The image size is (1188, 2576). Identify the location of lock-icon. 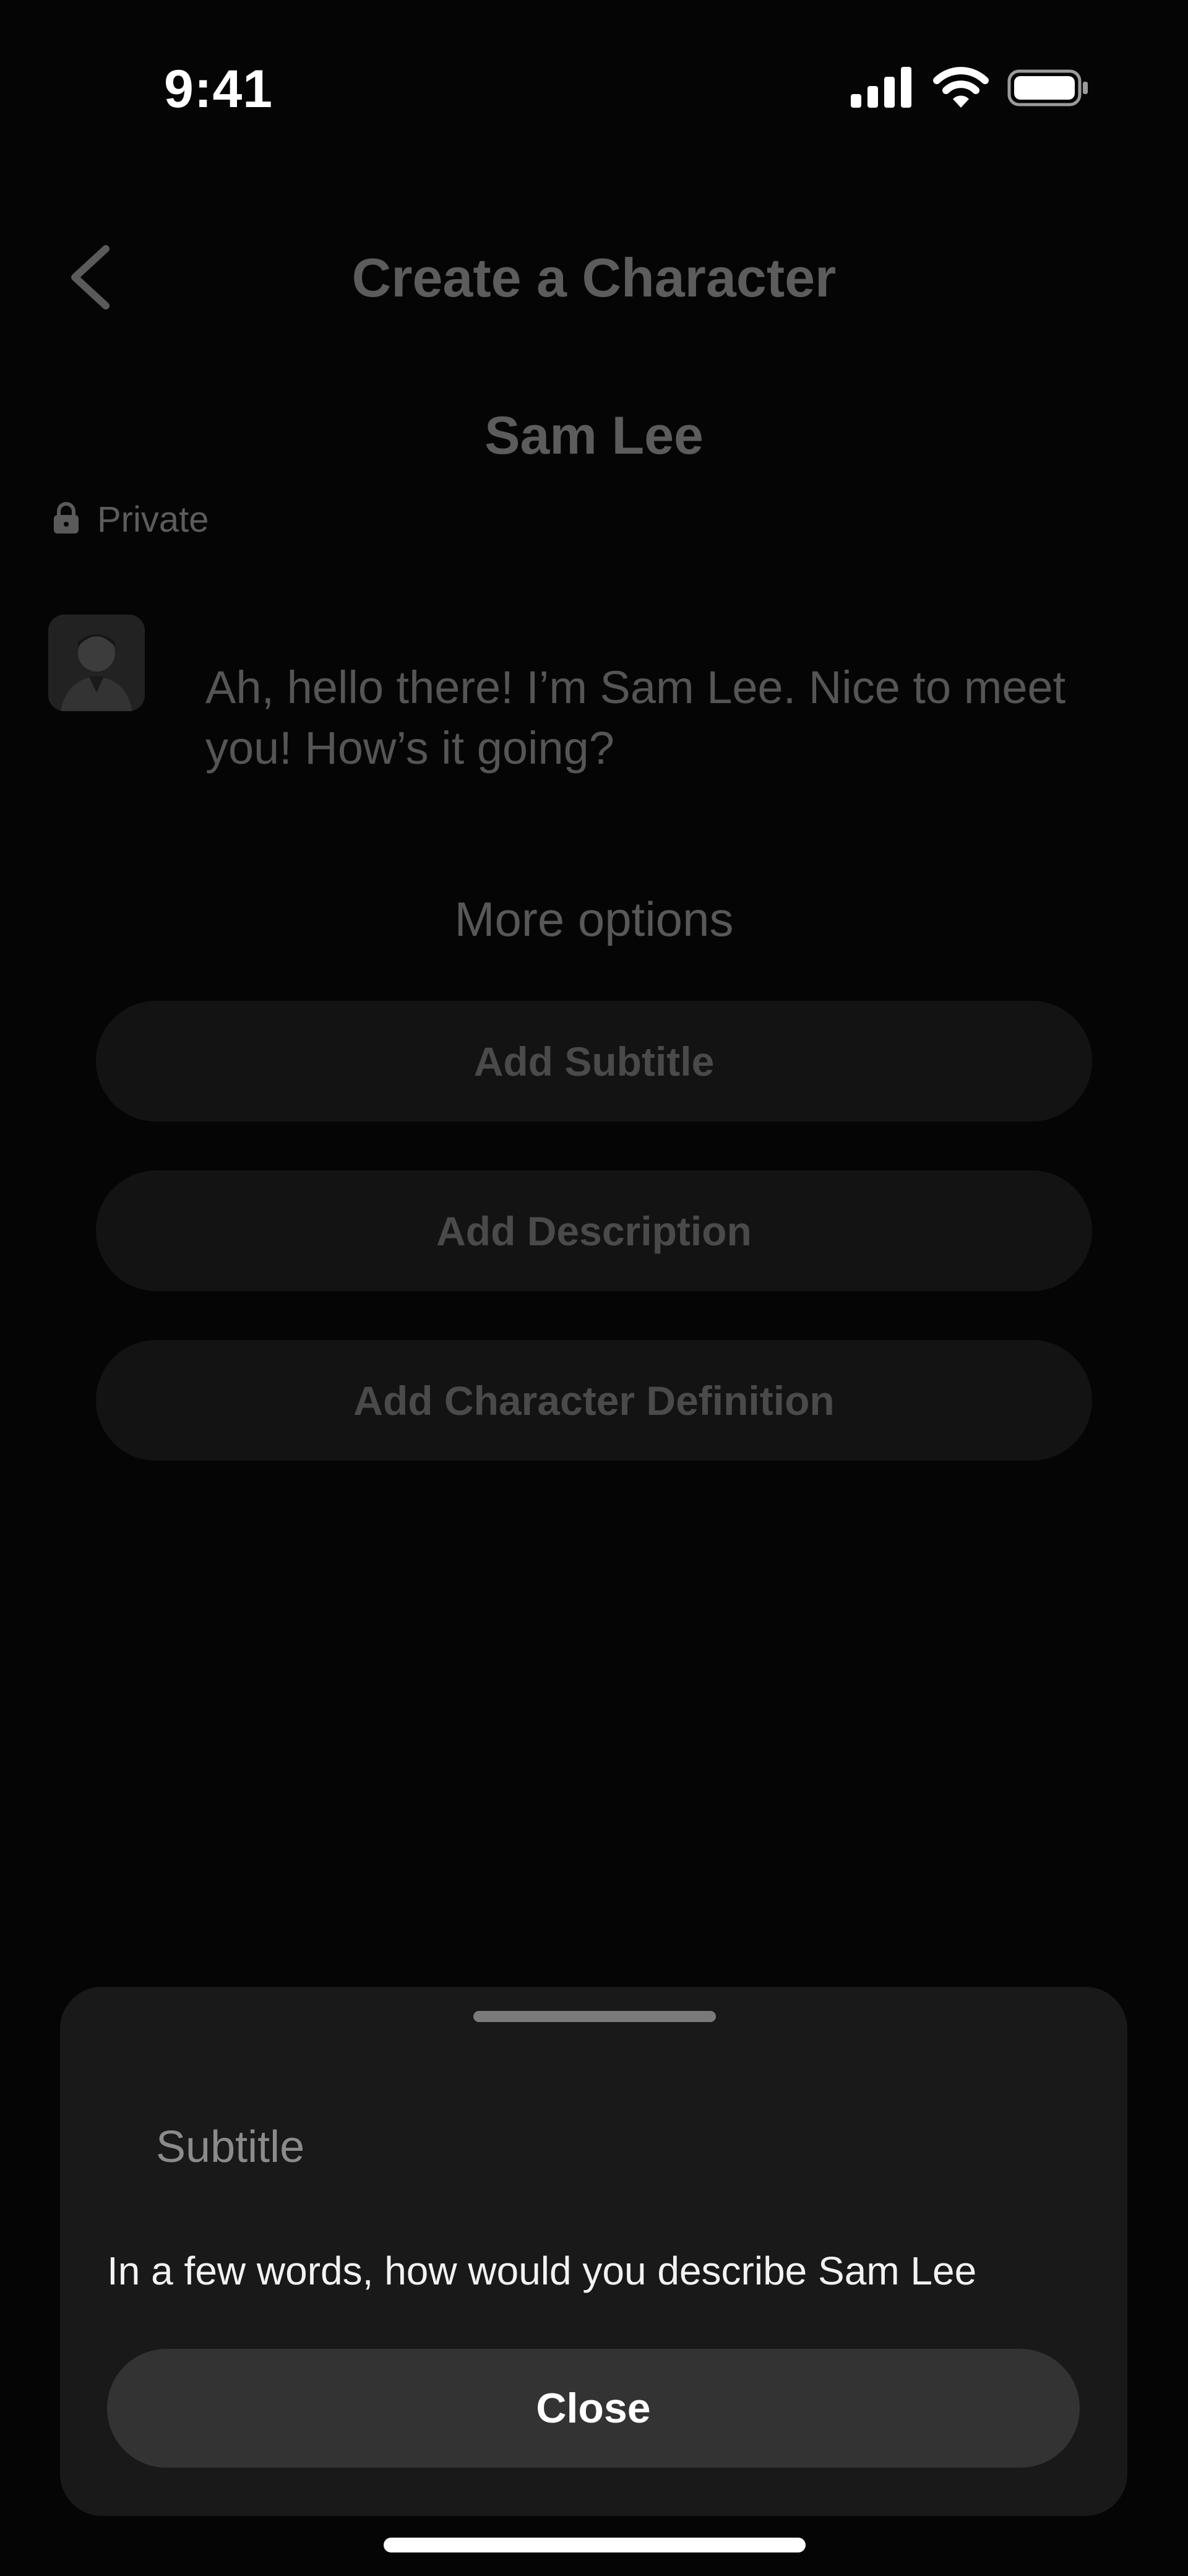
(66, 518).